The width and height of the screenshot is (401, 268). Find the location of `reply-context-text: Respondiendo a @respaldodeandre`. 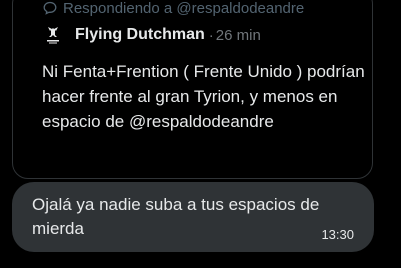

reply-context-text: Respondiendo a @respaldodeandre is located at coordinates (184, 8).